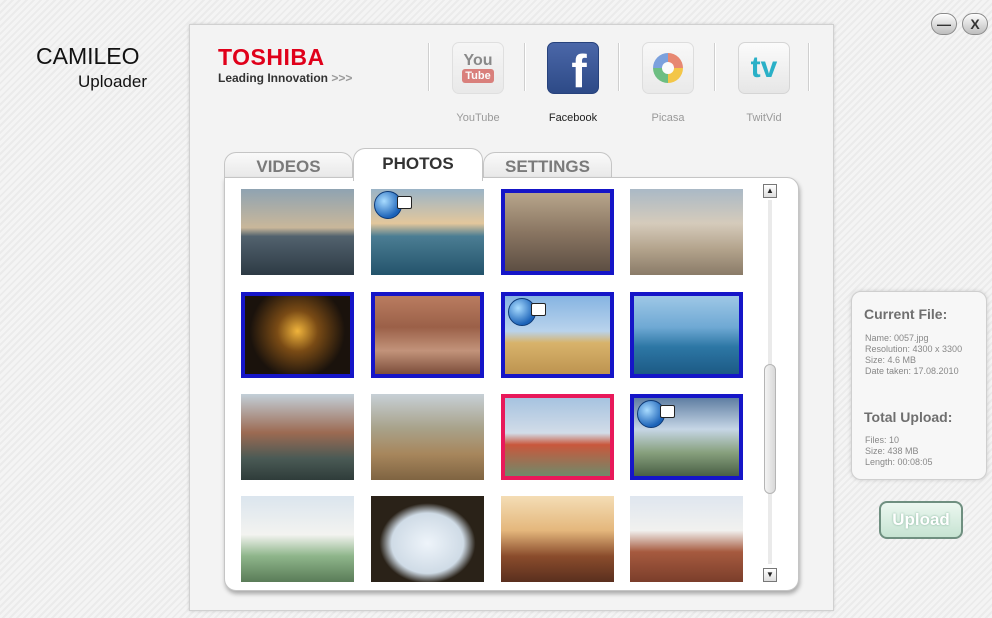 This screenshot has width=992, height=618. Describe the element at coordinates (418, 164) in the screenshot. I see `tab-photos: PHOTOS` at that location.